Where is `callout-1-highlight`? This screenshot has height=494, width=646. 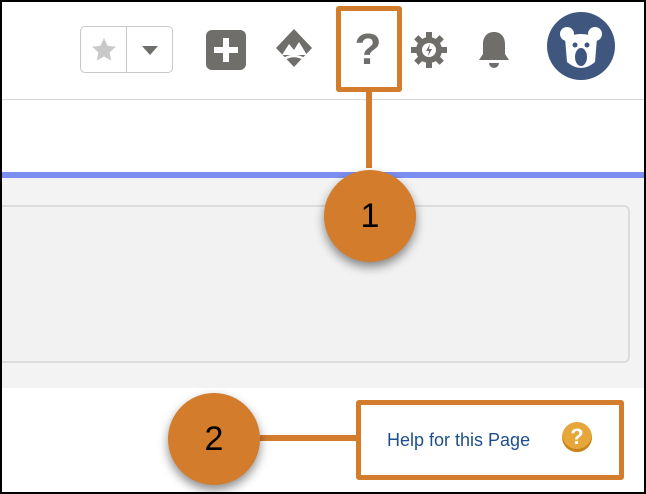
callout-1-highlight is located at coordinates (369, 49).